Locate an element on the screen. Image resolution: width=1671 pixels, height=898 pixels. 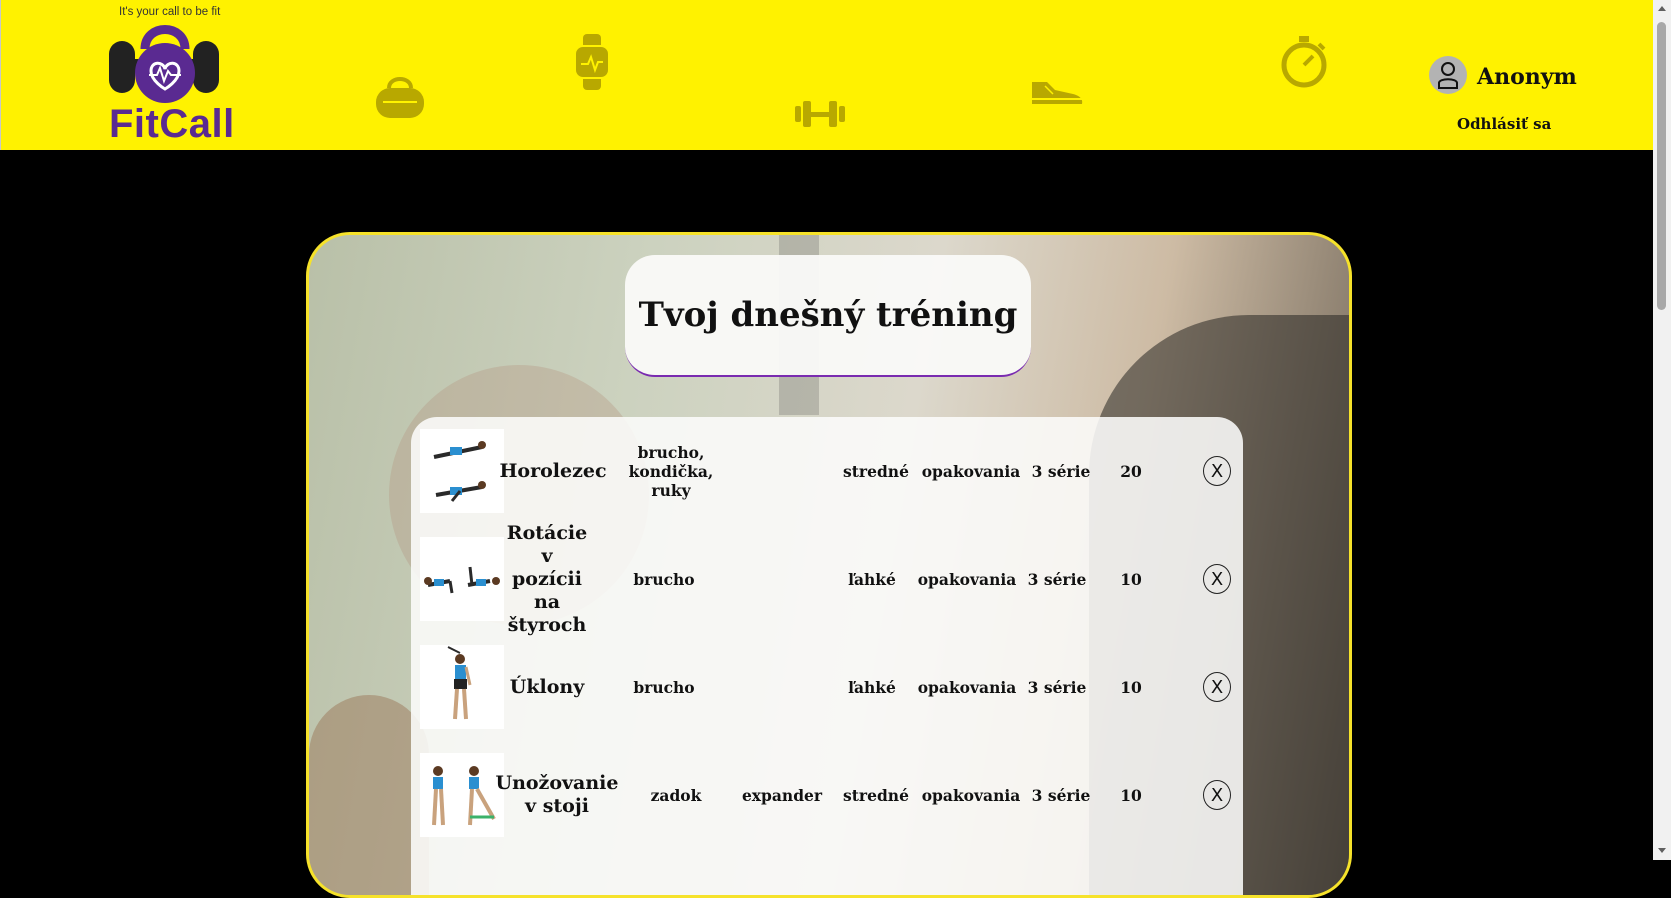
user-avatar is located at coordinates (1448, 75).